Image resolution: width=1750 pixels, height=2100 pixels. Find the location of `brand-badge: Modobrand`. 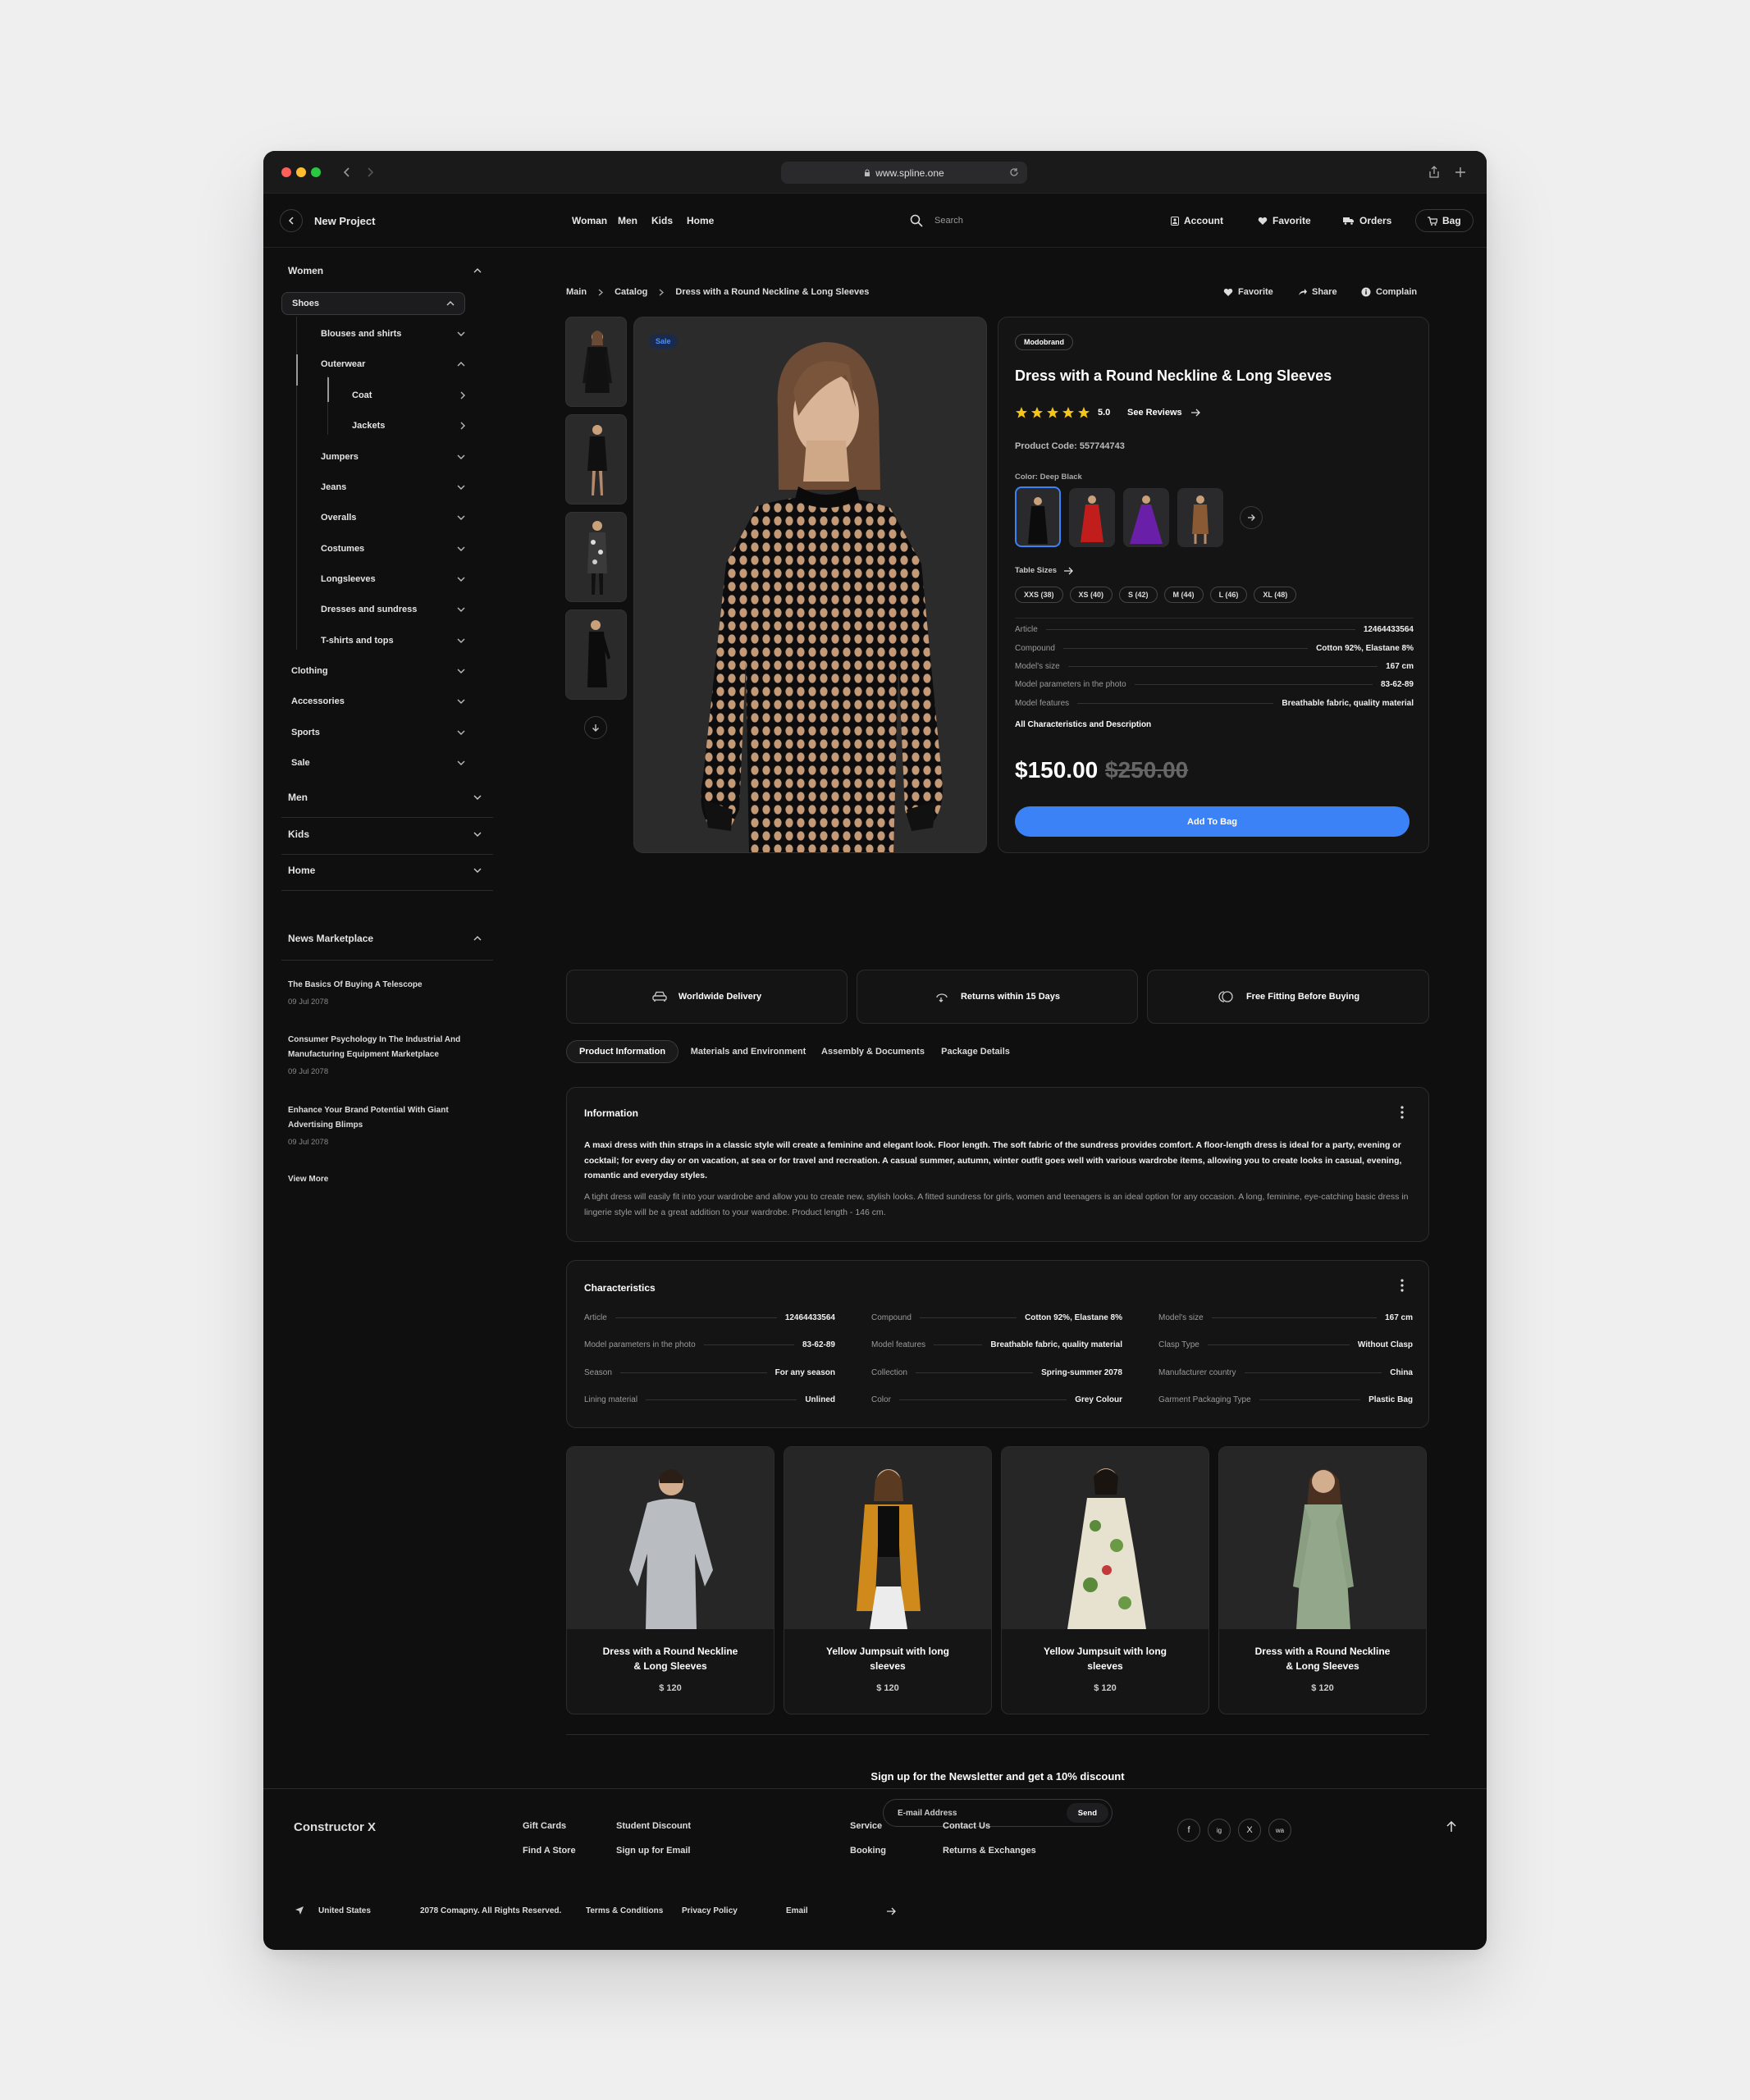

brand-badge: Modobrand is located at coordinates (1044, 342).